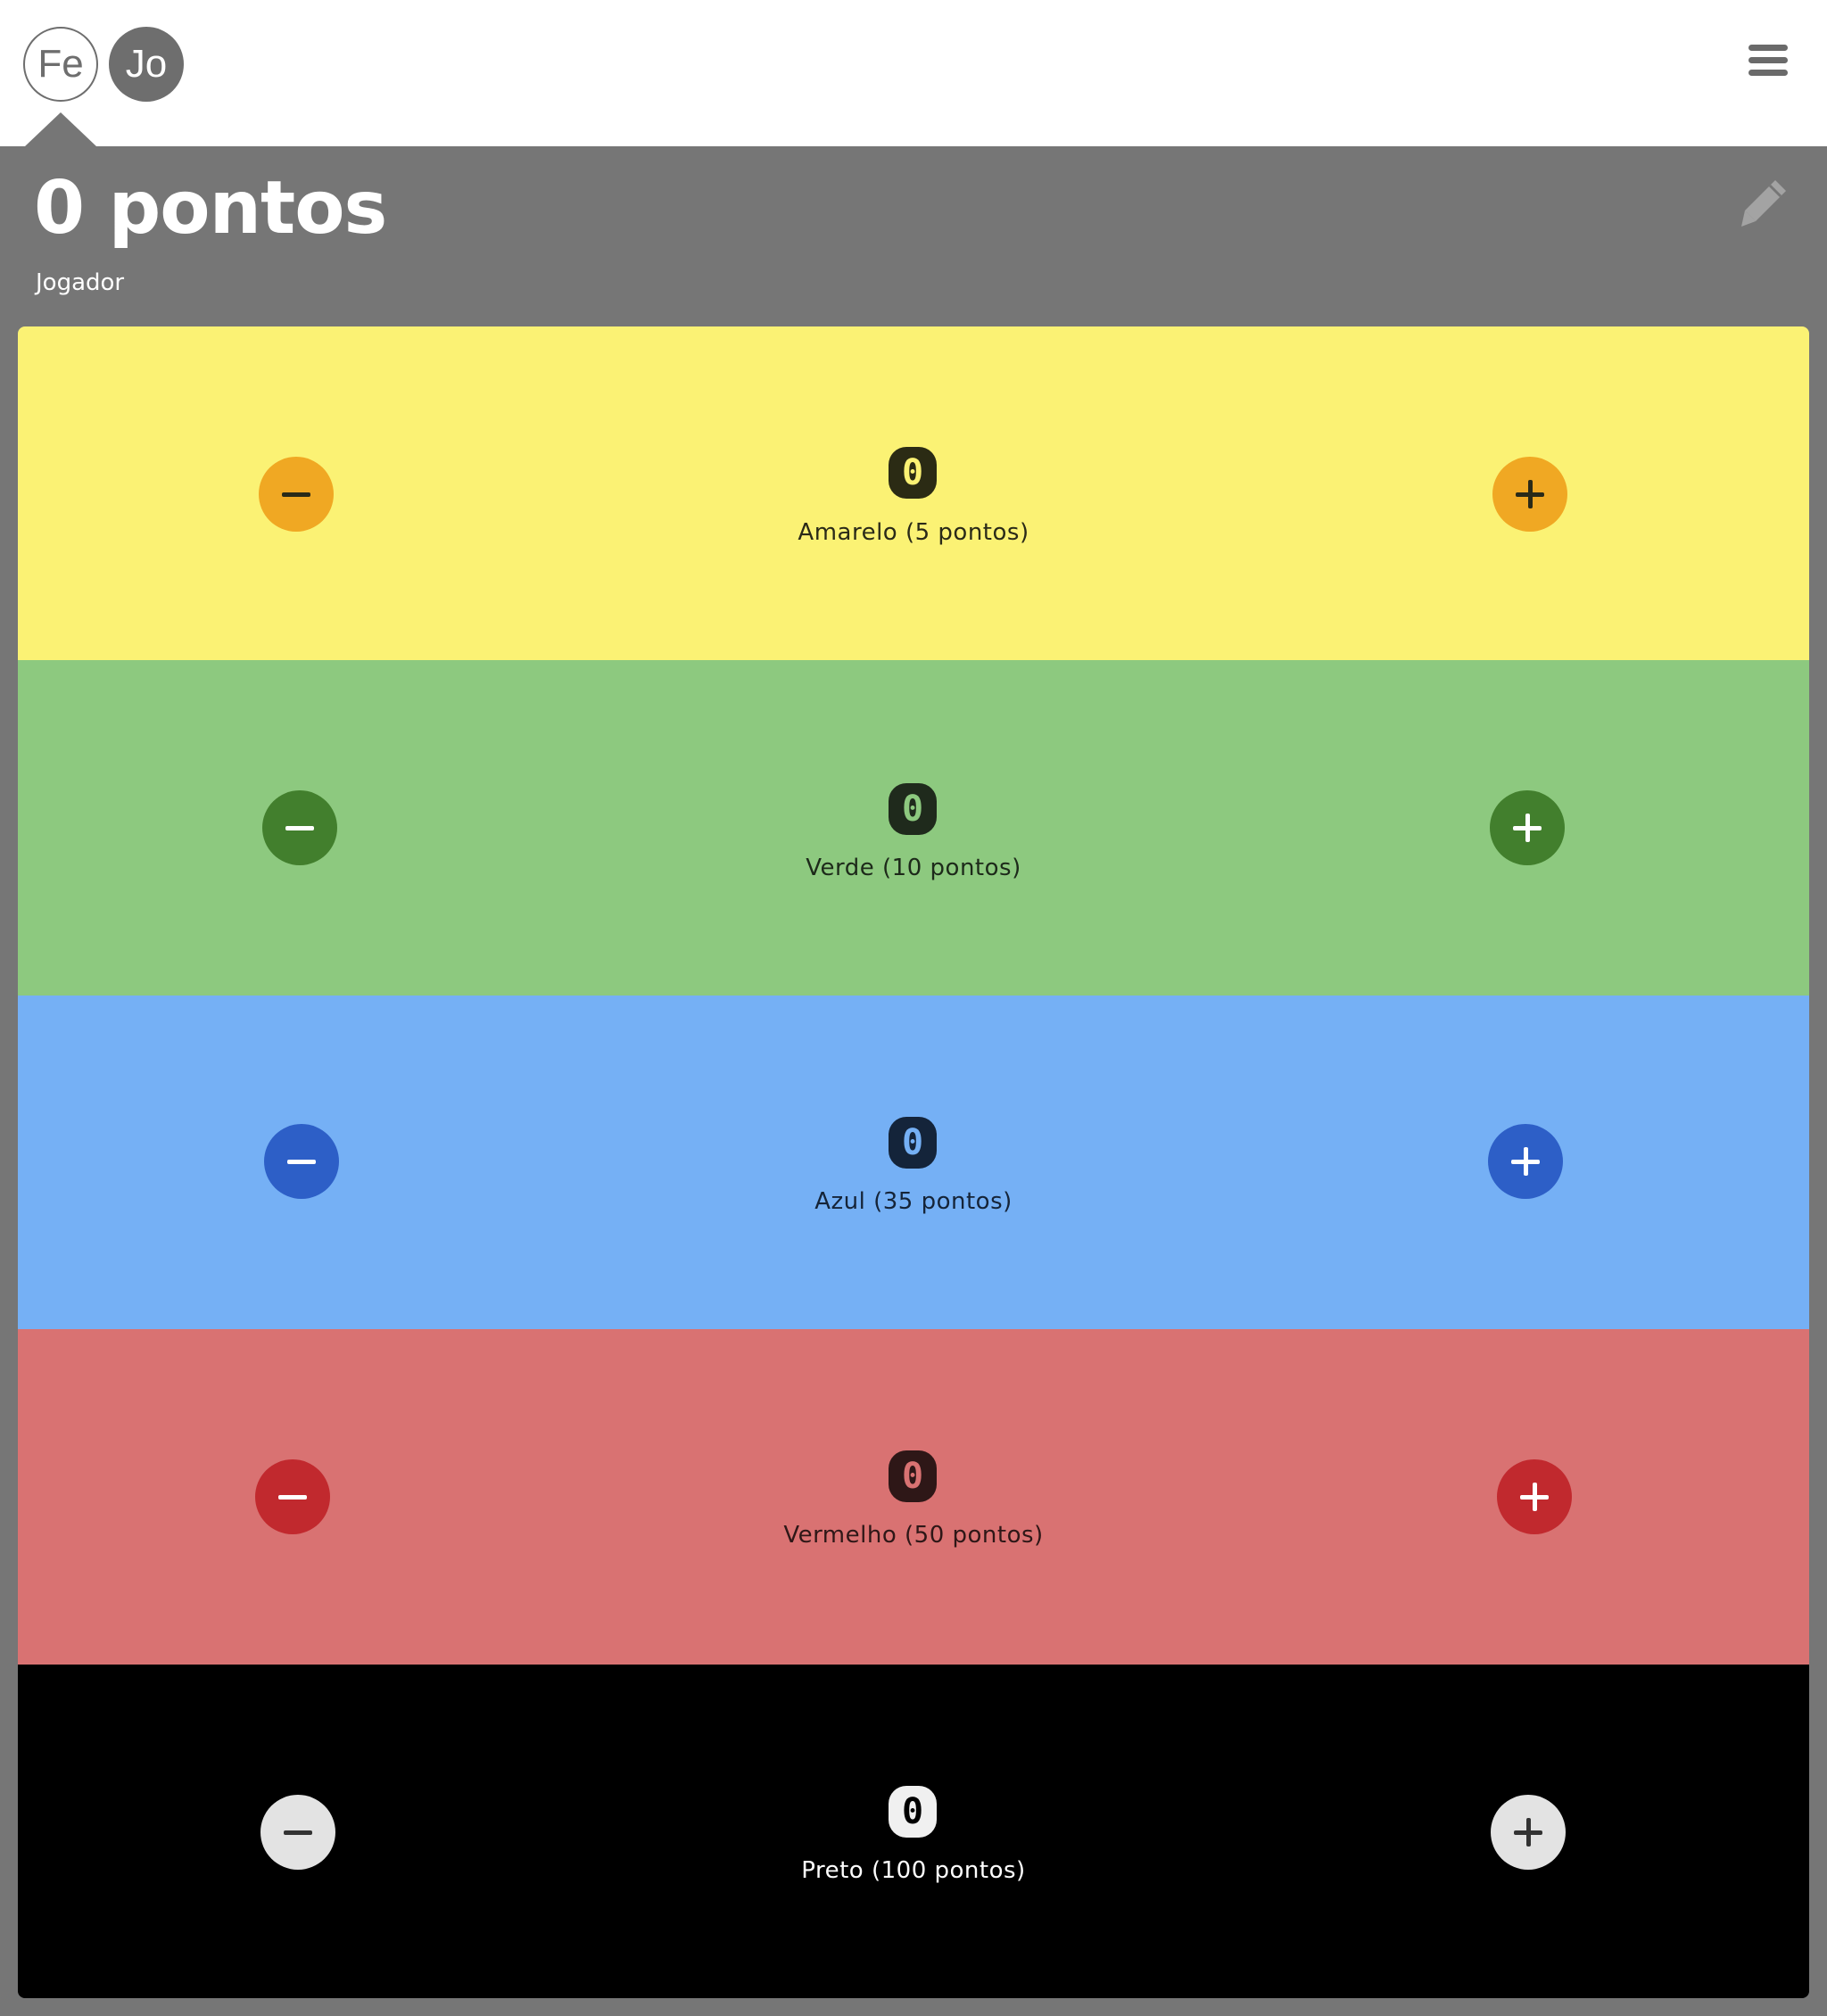 Image resolution: width=1827 pixels, height=2016 pixels. What do you see at coordinates (1528, 1832) in the screenshot?
I see `increment-preto-button` at bounding box center [1528, 1832].